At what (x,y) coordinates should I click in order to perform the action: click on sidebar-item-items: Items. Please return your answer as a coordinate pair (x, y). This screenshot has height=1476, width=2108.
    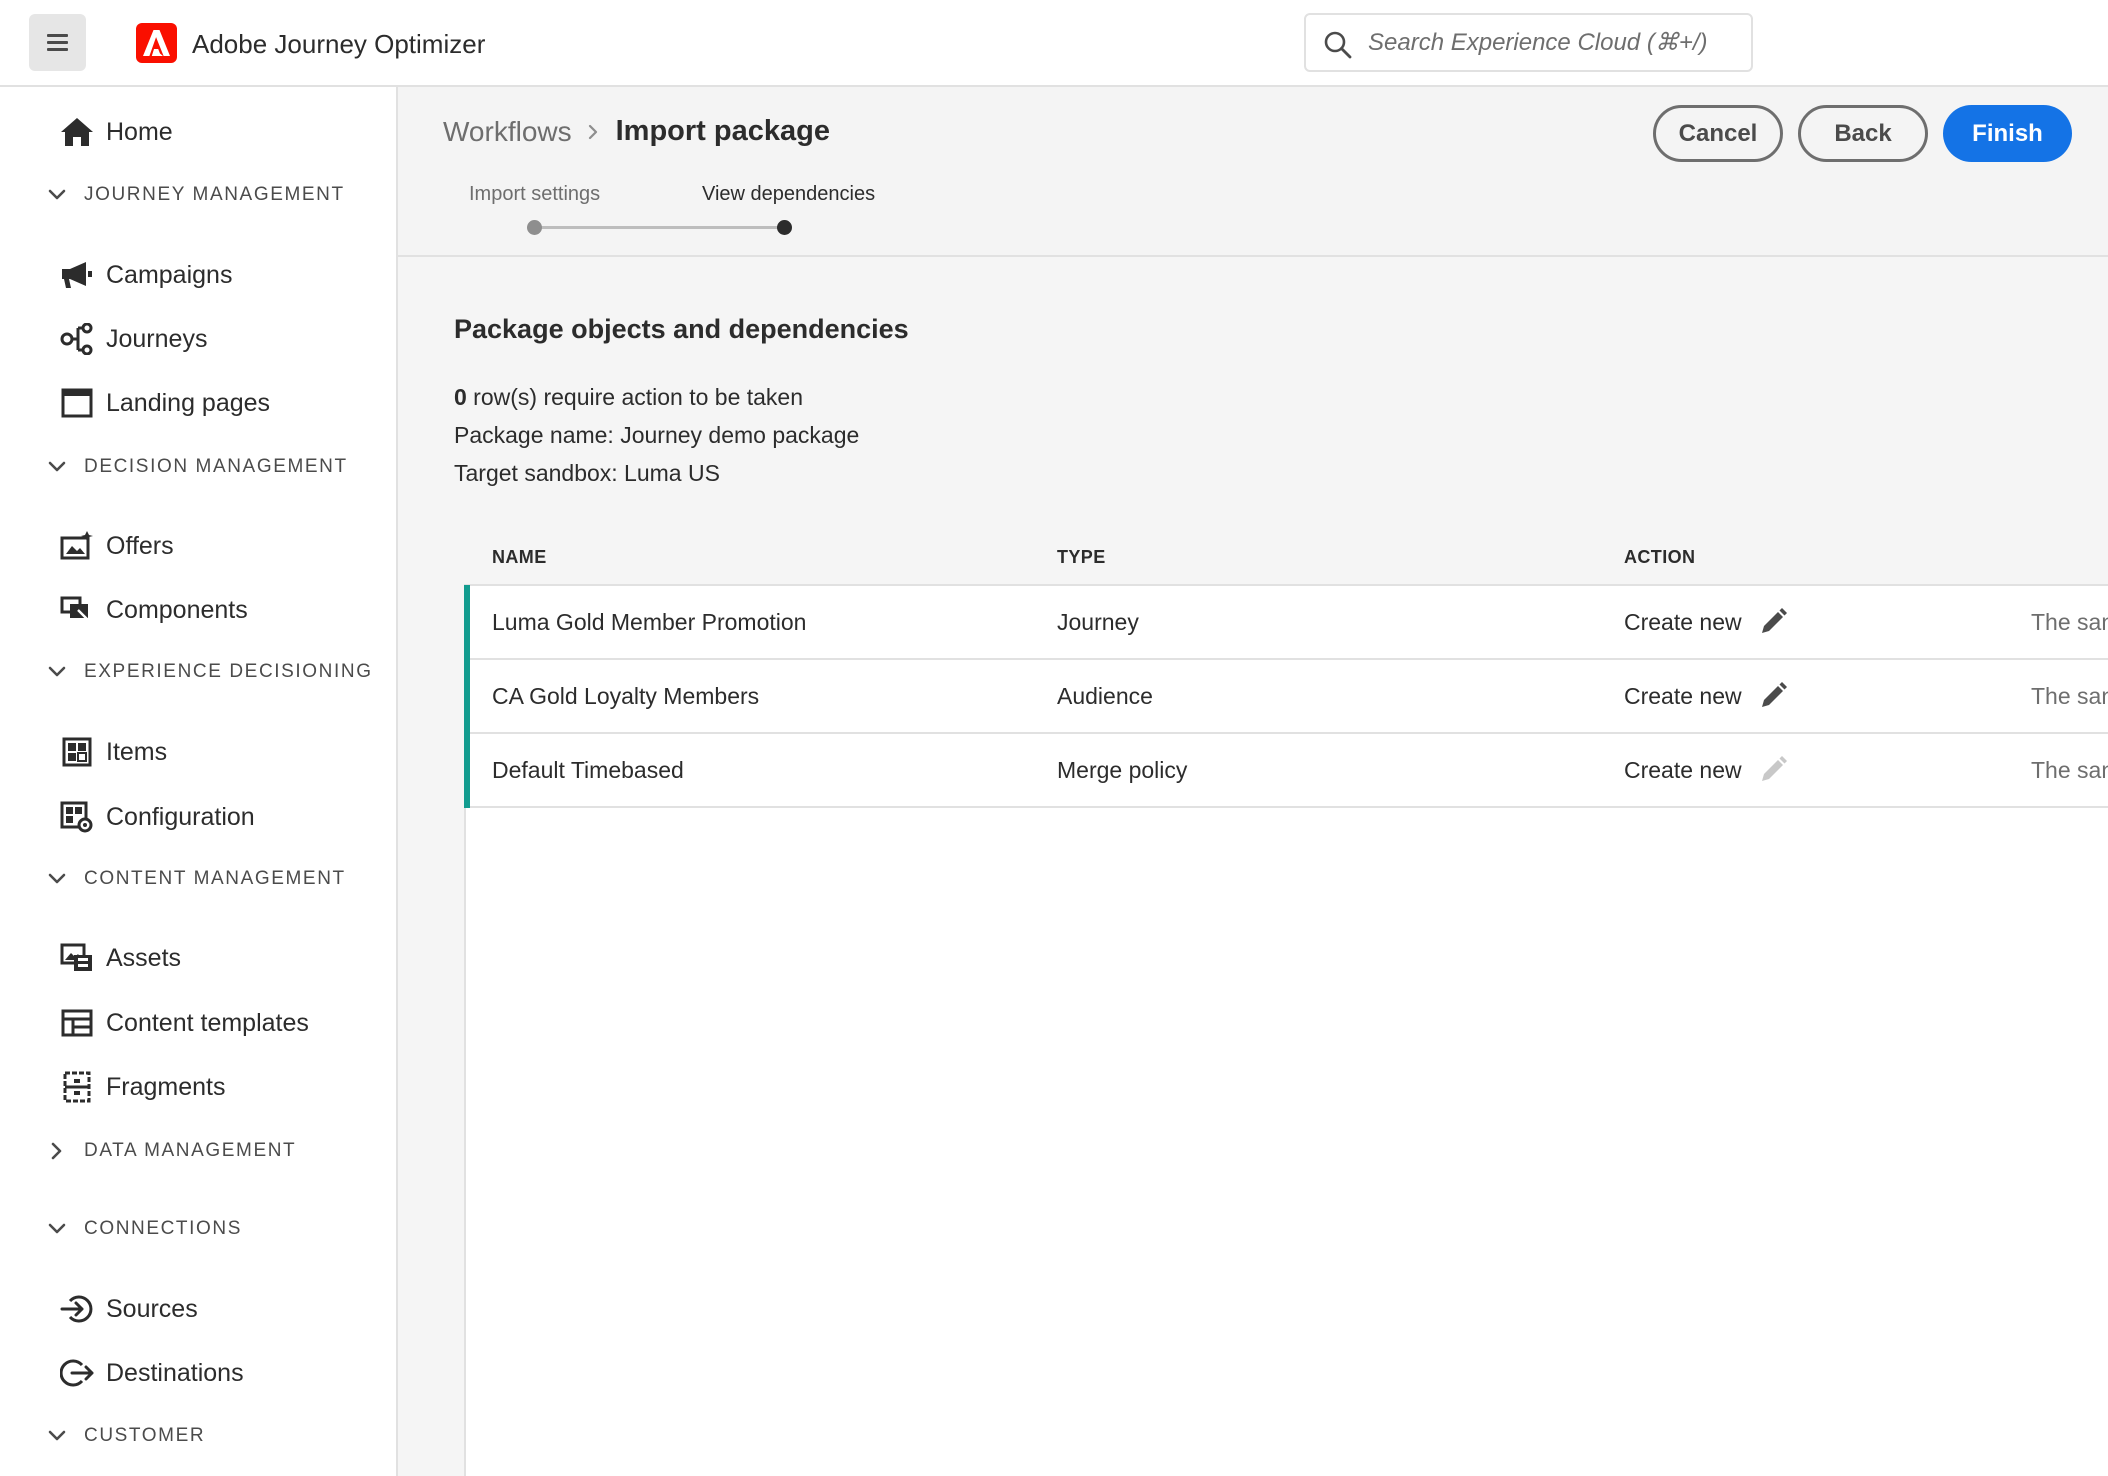
    Looking at the image, I should click on (218, 752).